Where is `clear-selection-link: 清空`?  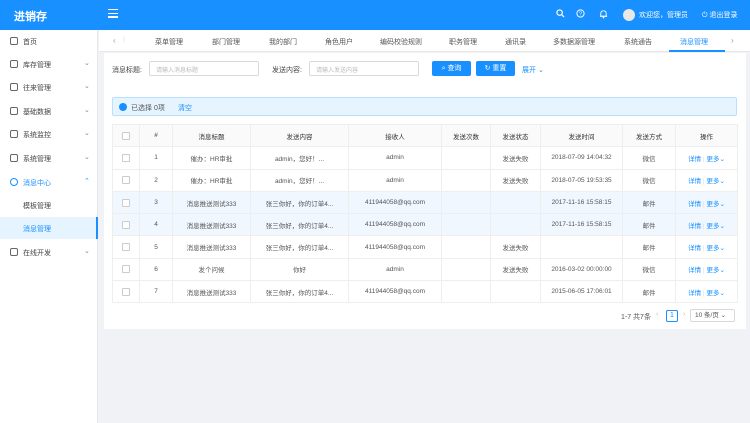
clear-selection-link: 清空 is located at coordinates (185, 108).